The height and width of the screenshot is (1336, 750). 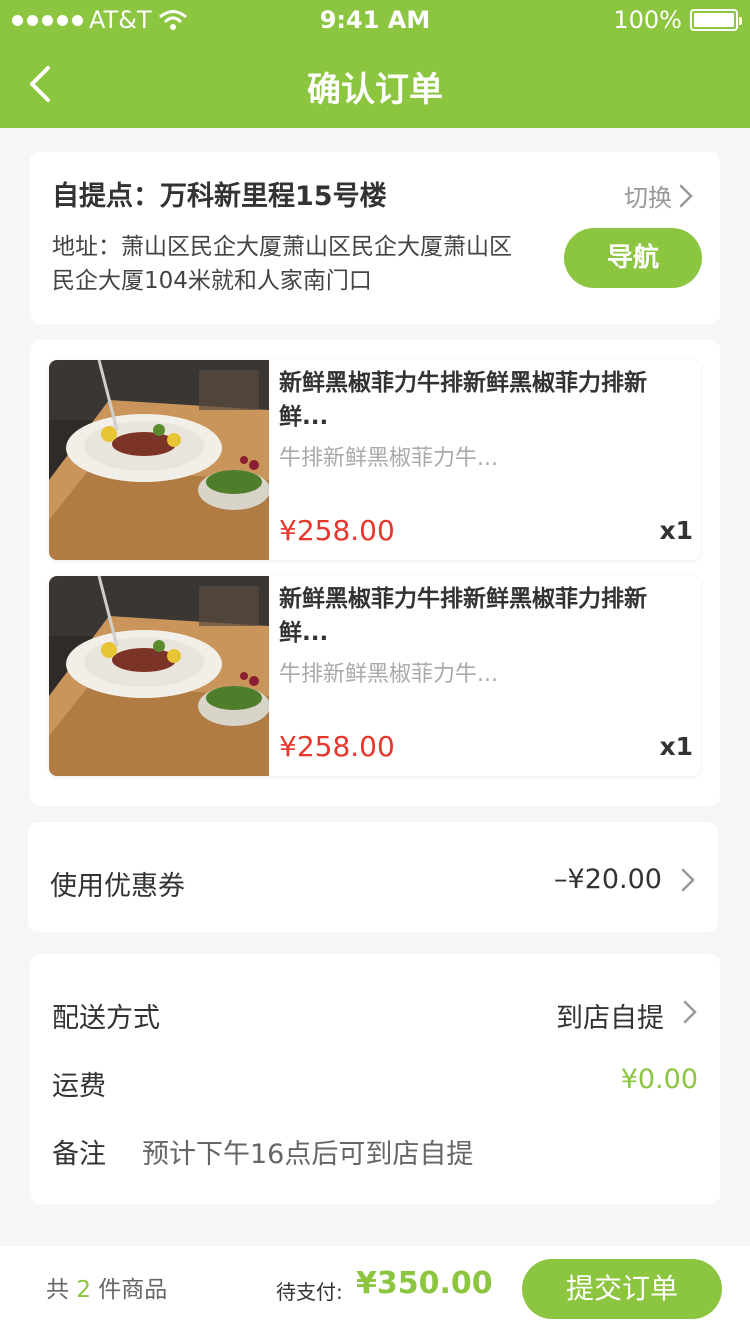 What do you see at coordinates (610, 1015) in the screenshot?
I see `delivery-method-value: 到店自提` at bounding box center [610, 1015].